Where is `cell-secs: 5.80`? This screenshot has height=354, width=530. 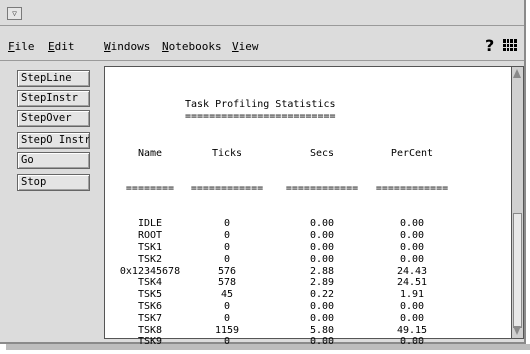
cell-secs: 5.80 is located at coordinates (322, 330).